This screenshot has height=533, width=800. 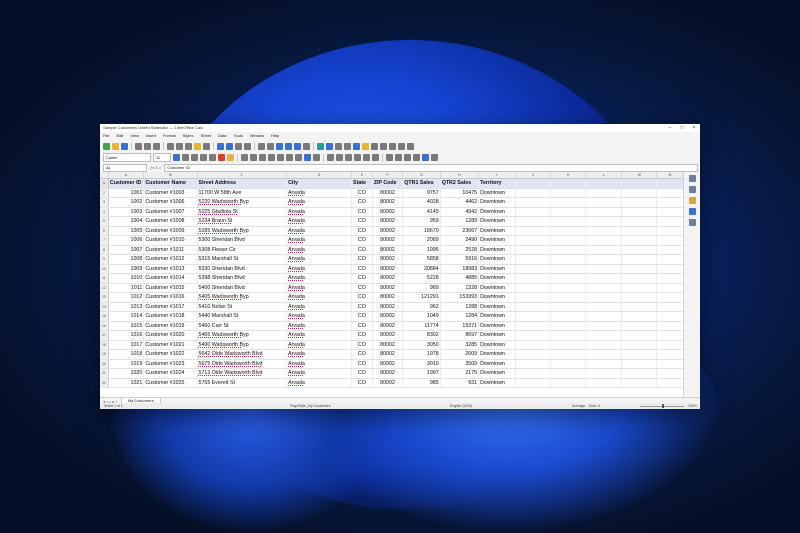 What do you see at coordinates (243, 221) in the screenshot?
I see `cell: 5234 Braun St` at bounding box center [243, 221].